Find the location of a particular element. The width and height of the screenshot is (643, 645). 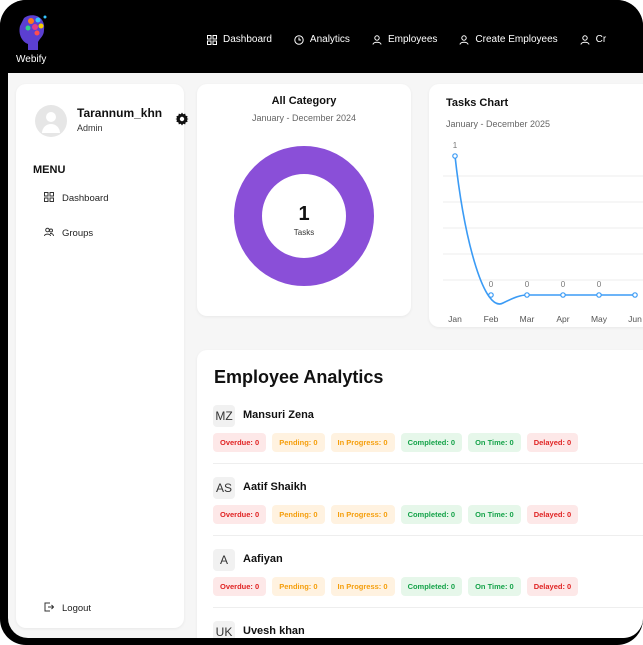

employee-name: Aatif Shaikh is located at coordinates (275, 487).